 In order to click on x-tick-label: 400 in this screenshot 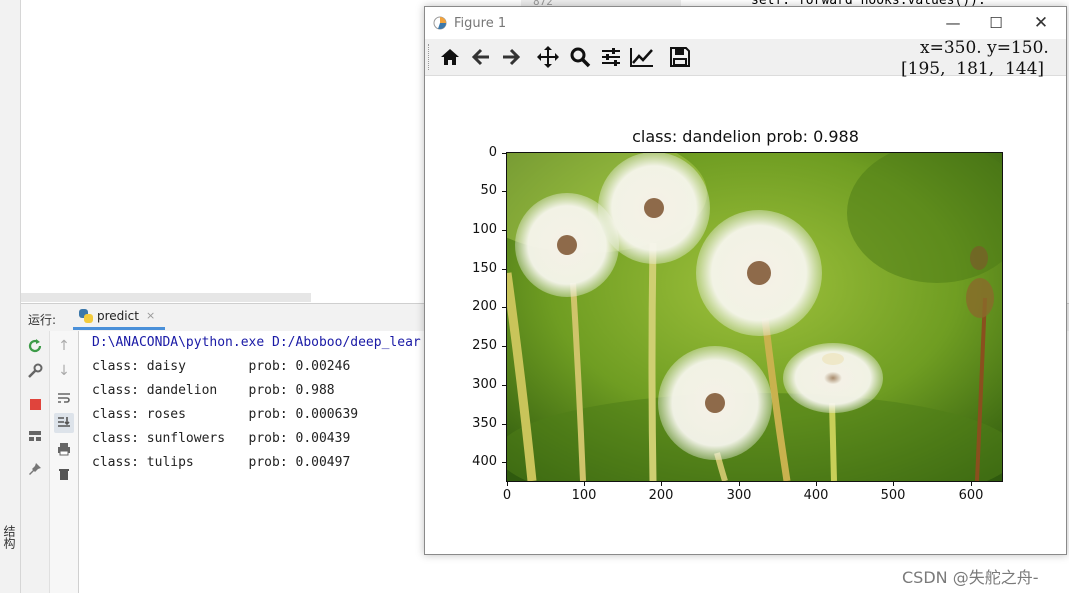, I will do `click(816, 495)`.